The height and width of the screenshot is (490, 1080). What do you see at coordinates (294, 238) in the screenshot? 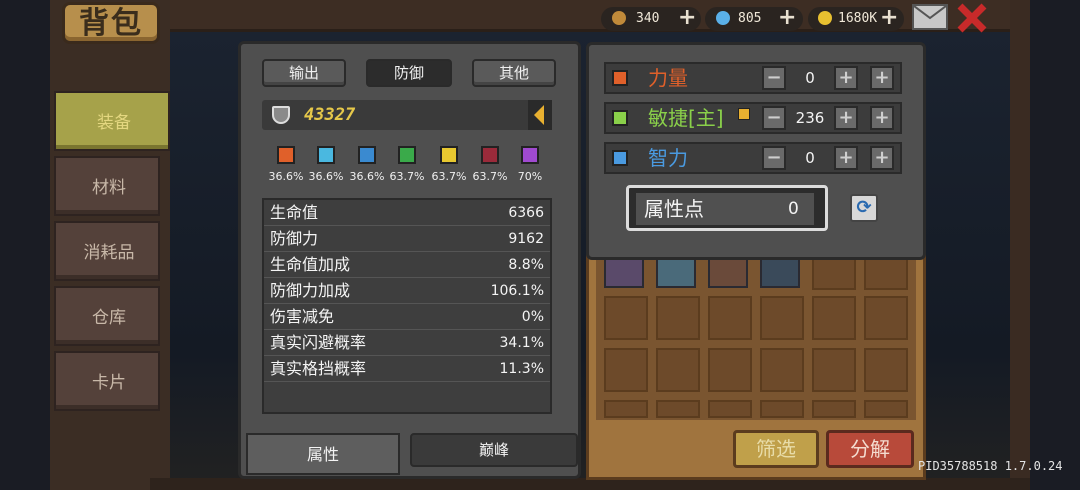
I see `stat-name: 防御力` at bounding box center [294, 238].